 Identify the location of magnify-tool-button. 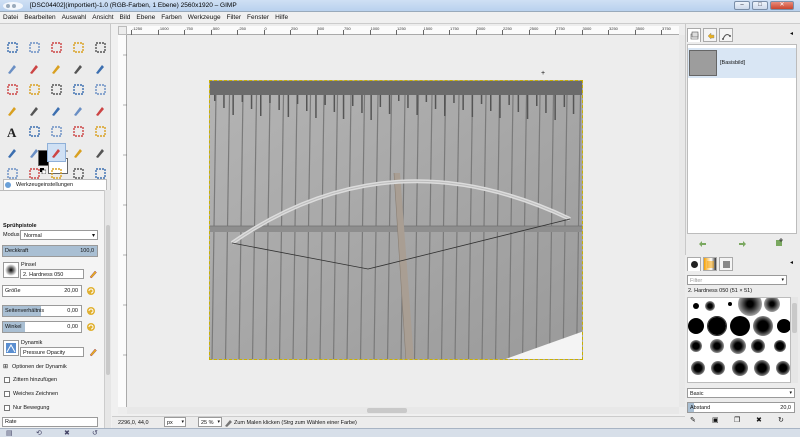
(100, 68).